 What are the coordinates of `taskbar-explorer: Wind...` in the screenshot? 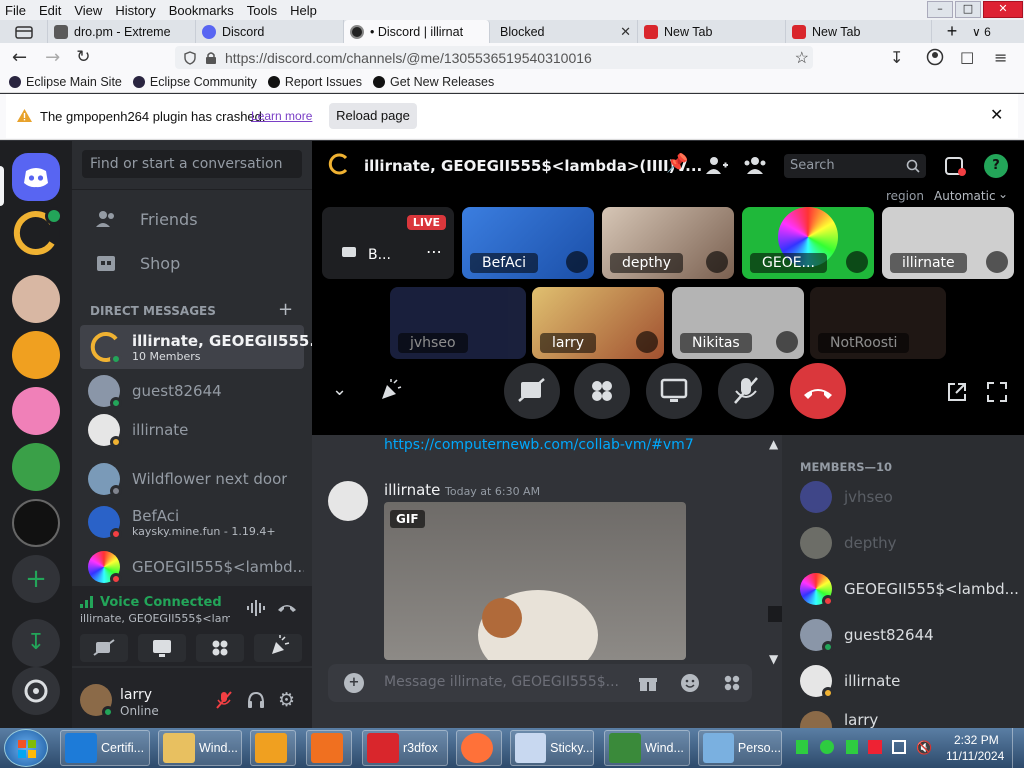 It's located at (200, 748).